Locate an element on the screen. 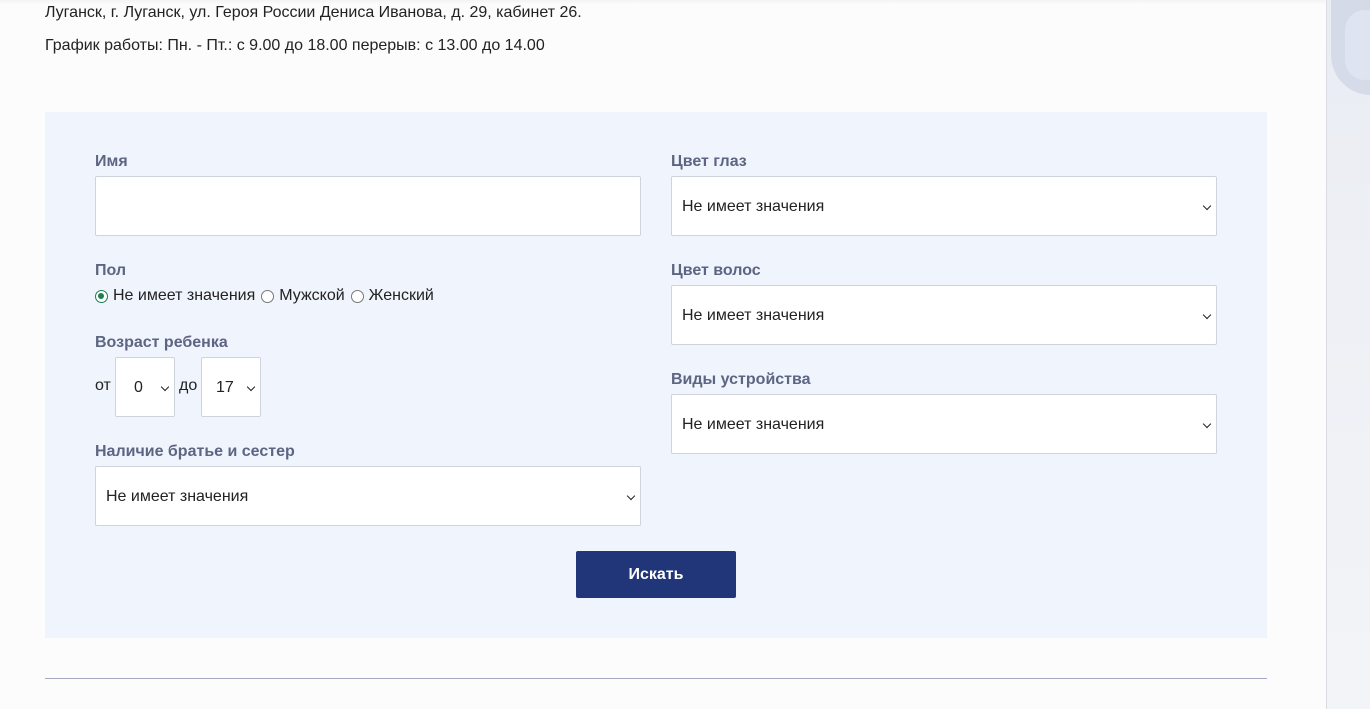  gender-option-male: Мужской is located at coordinates (303, 296).